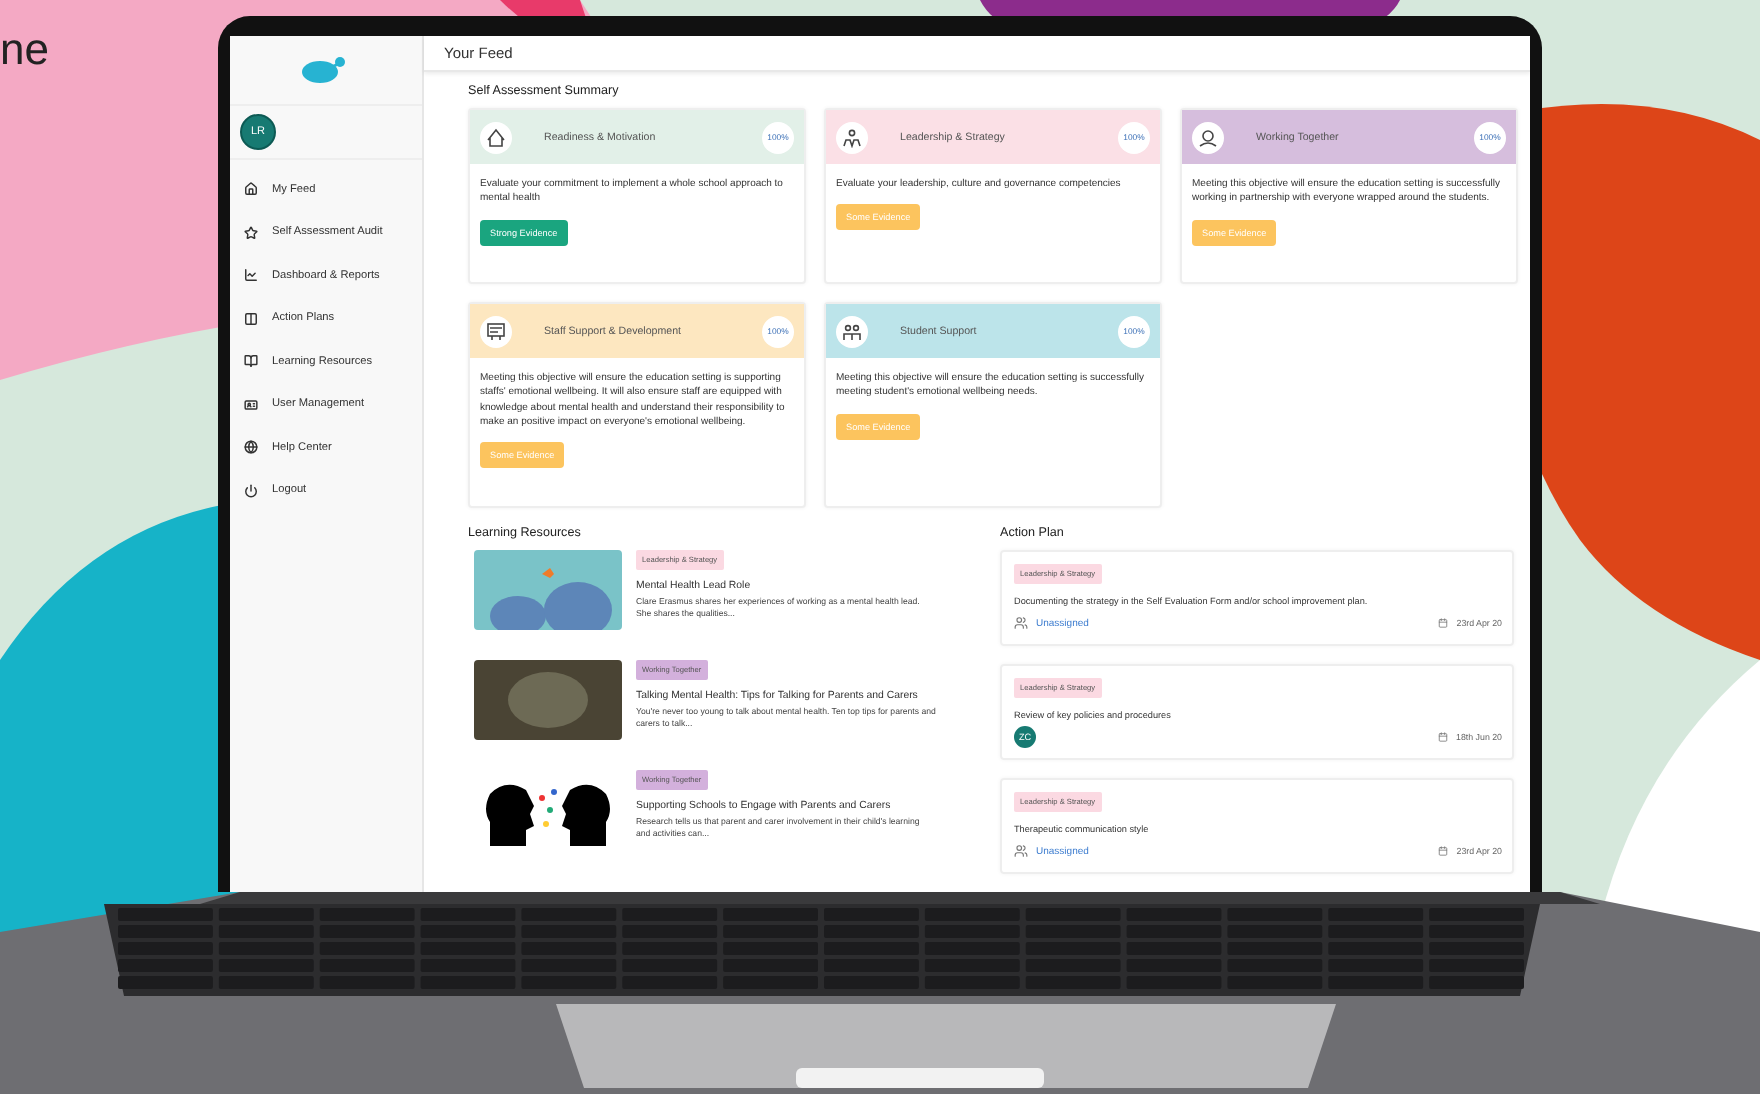 The image size is (1760, 1094). I want to click on house-icon, so click(496, 137).